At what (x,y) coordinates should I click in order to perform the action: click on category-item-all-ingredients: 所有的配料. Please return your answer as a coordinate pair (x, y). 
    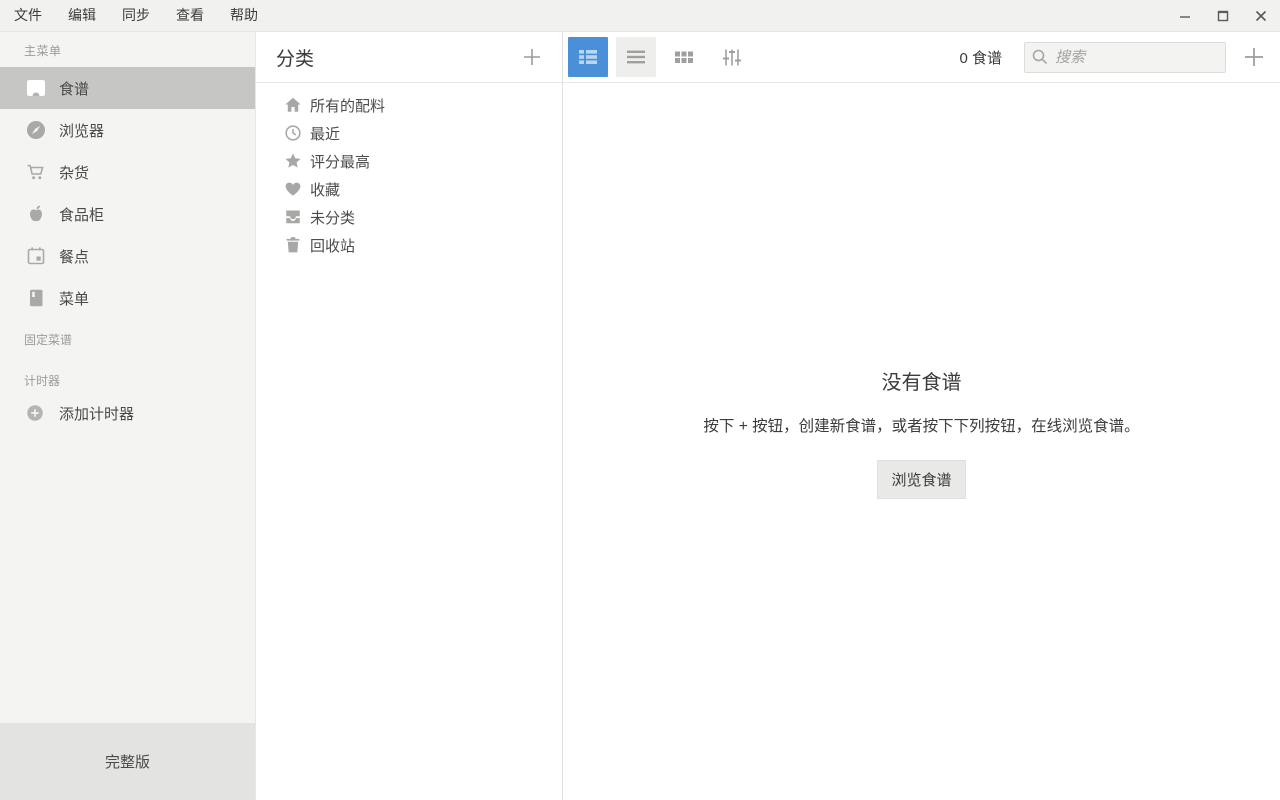
    Looking at the image, I should click on (409, 105).